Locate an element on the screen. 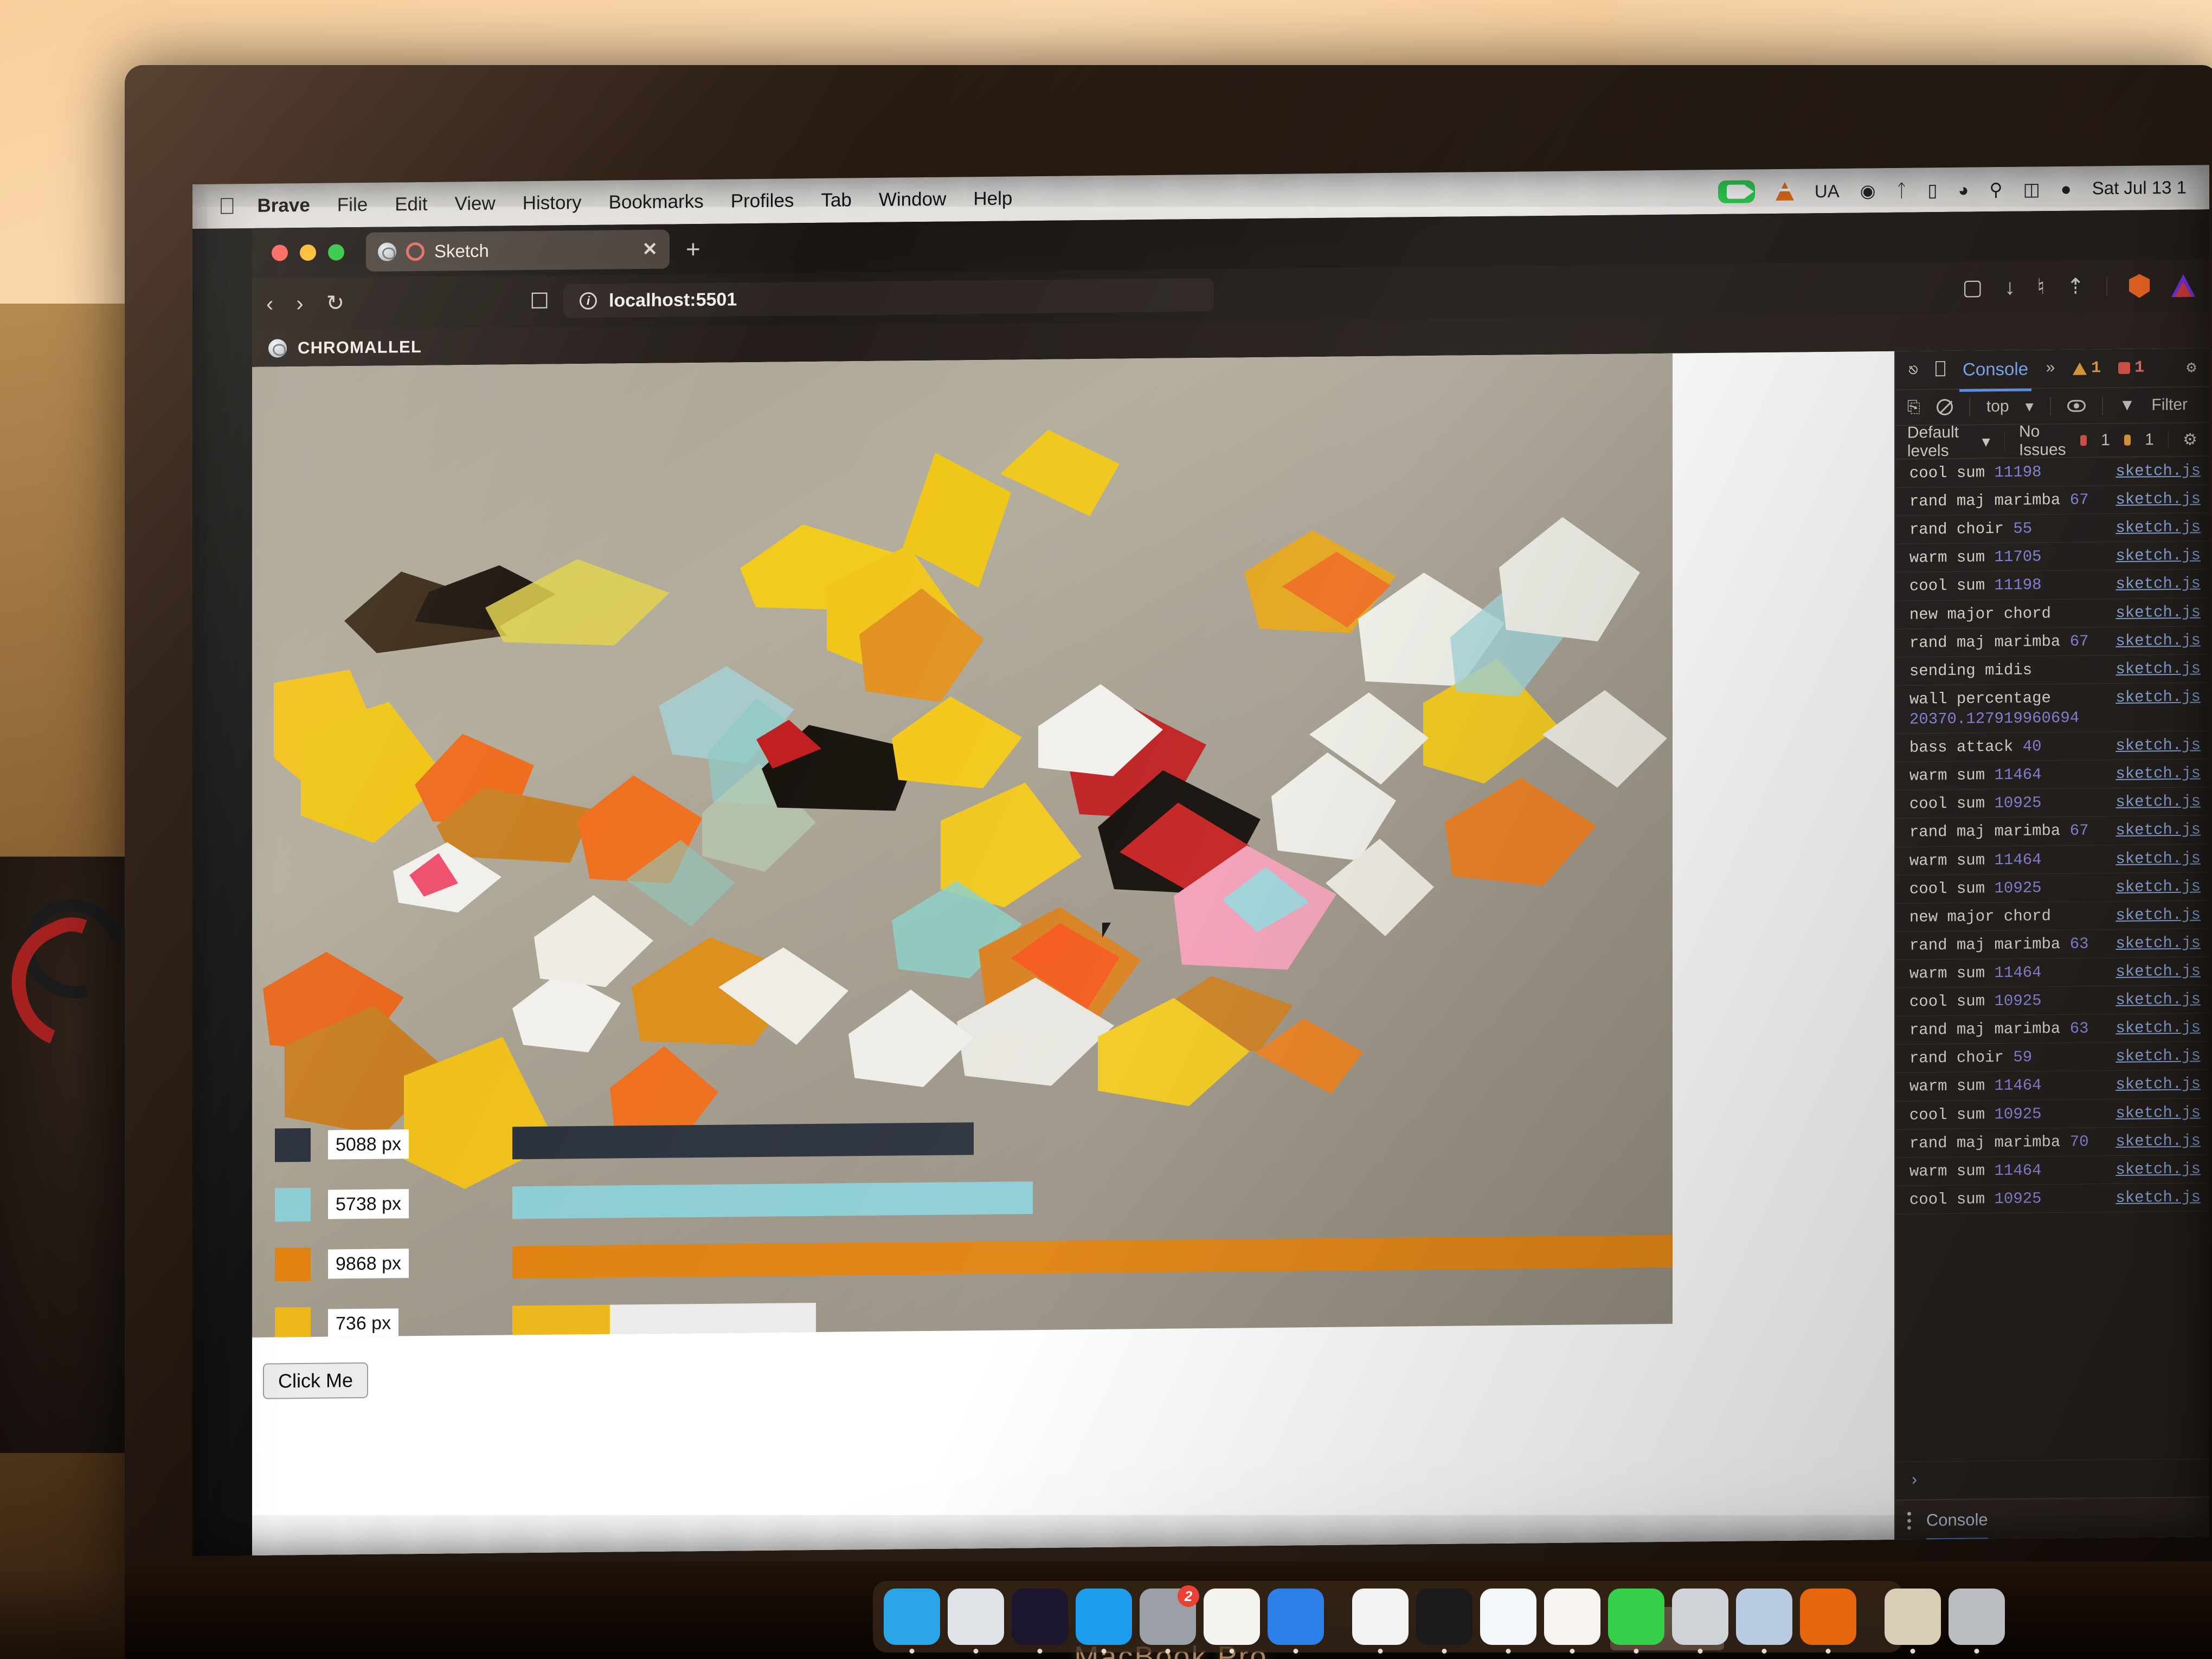  track-orange is located at coordinates (1092, 1256).